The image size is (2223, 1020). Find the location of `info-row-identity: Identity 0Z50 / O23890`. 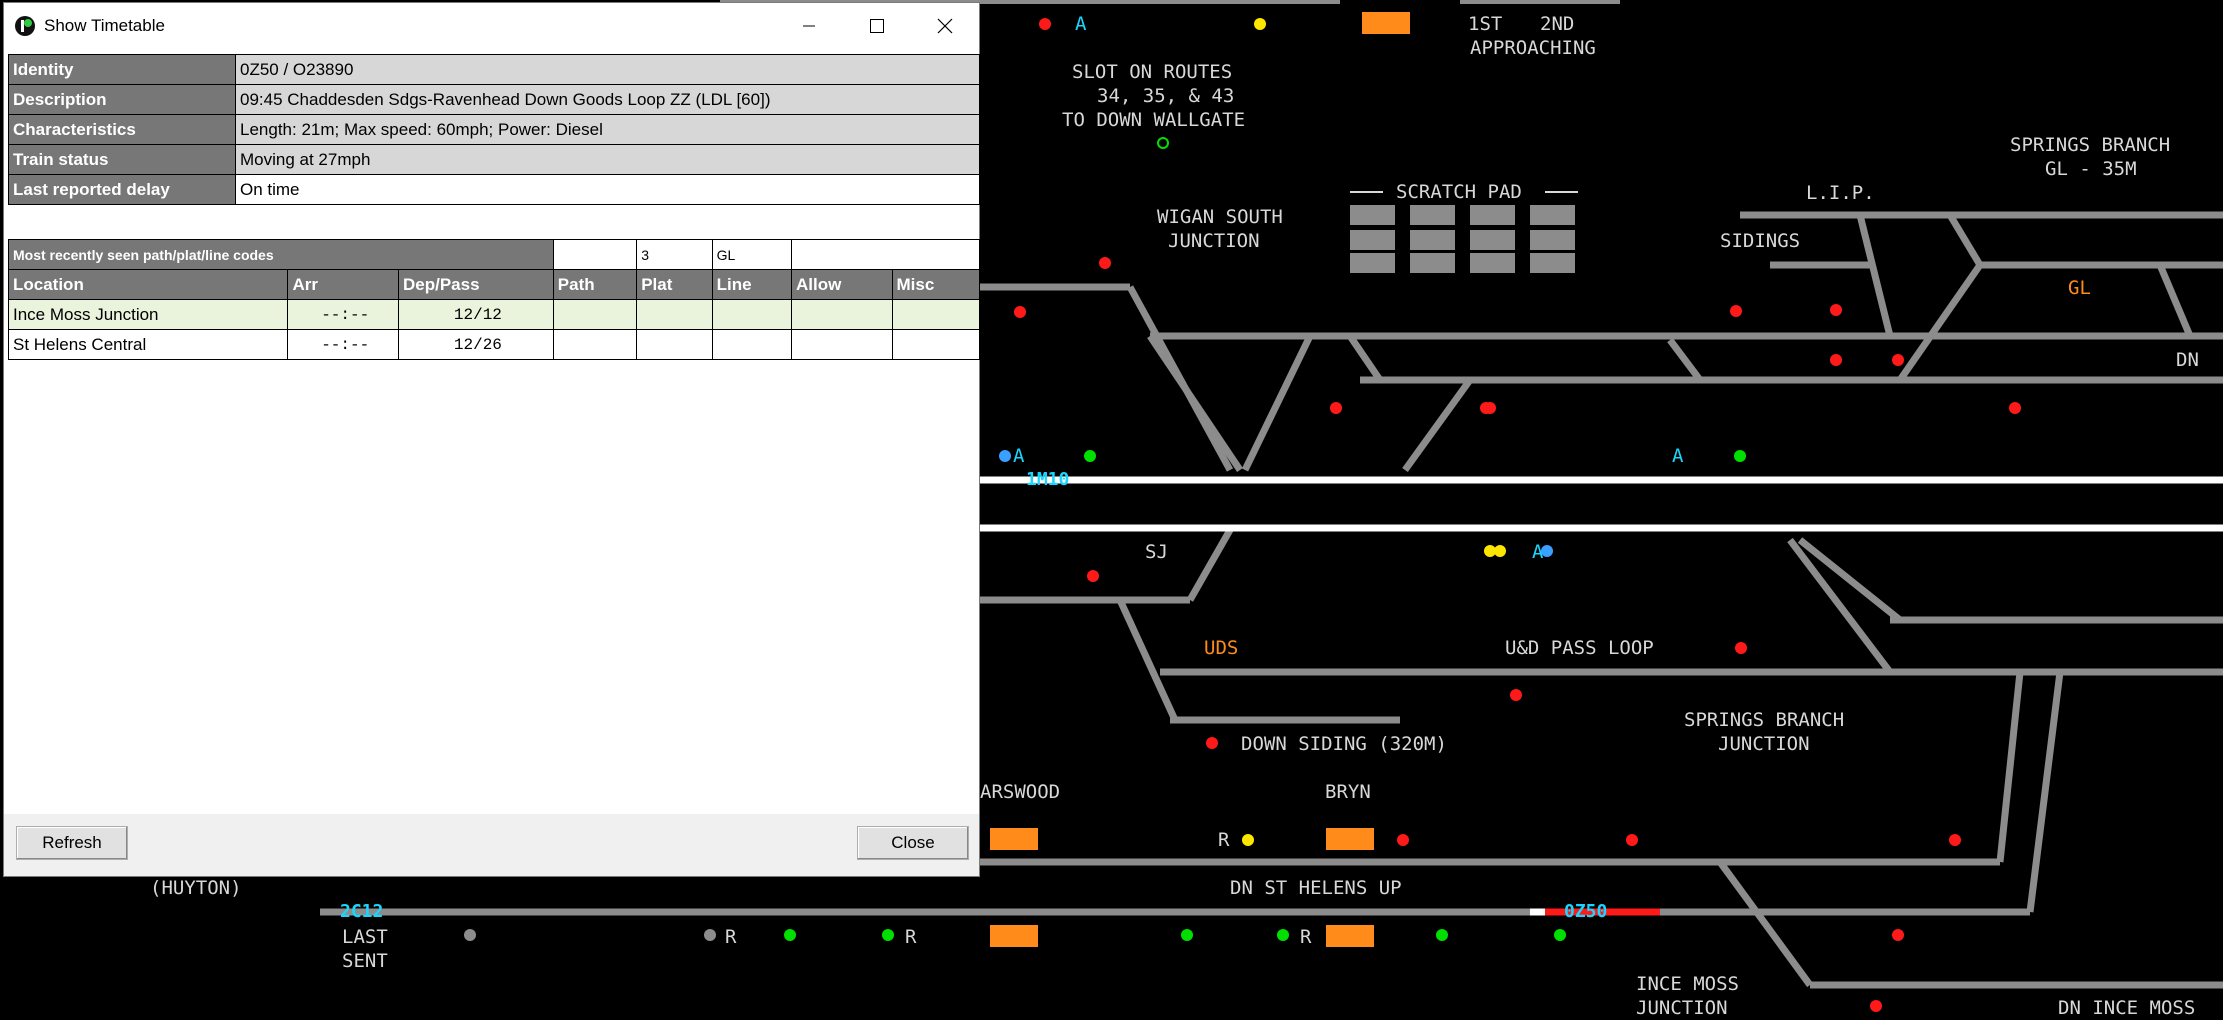

info-row-identity: Identity 0Z50 / O23890 is located at coordinates (494, 69).